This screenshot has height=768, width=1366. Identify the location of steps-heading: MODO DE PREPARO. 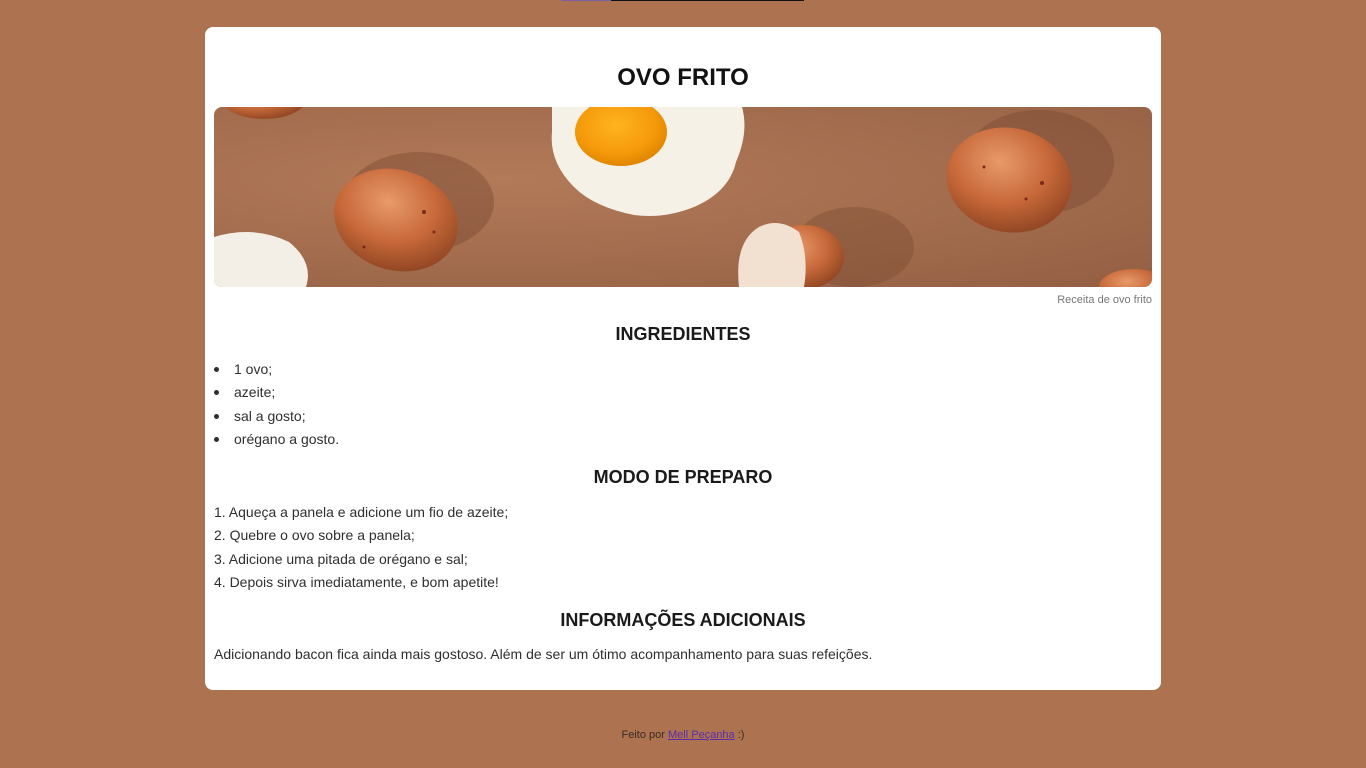
(683, 477).